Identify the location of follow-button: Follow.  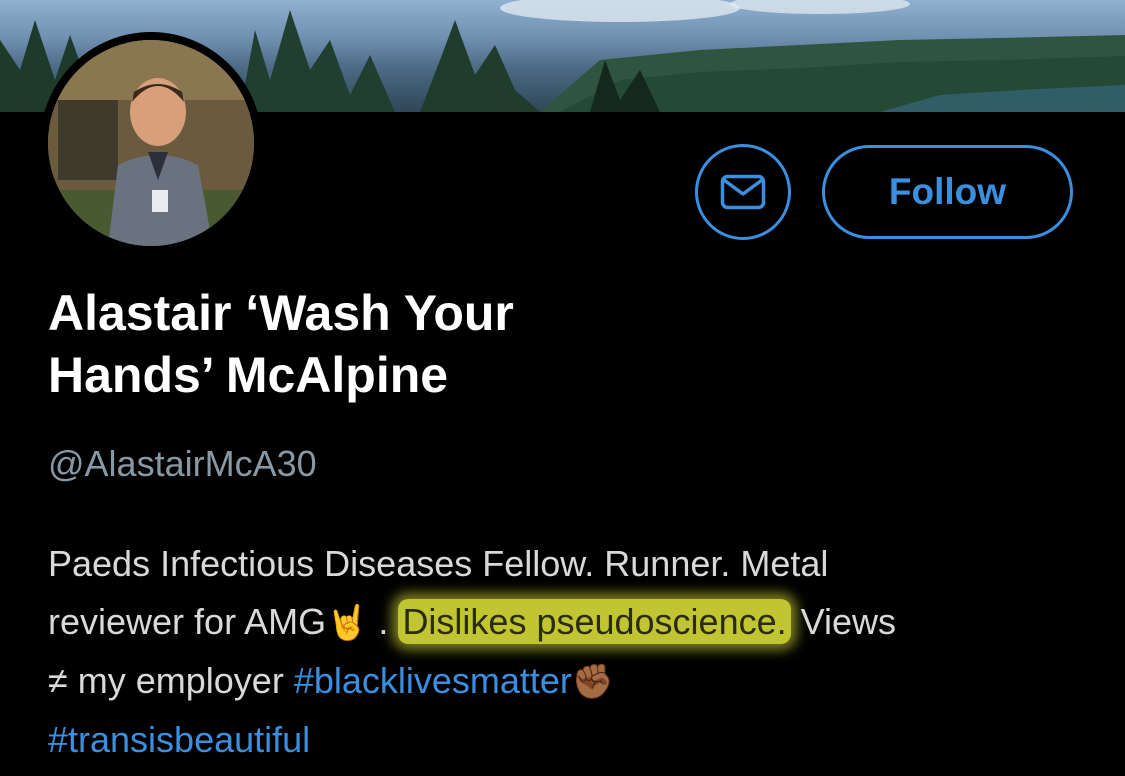
(947, 192).